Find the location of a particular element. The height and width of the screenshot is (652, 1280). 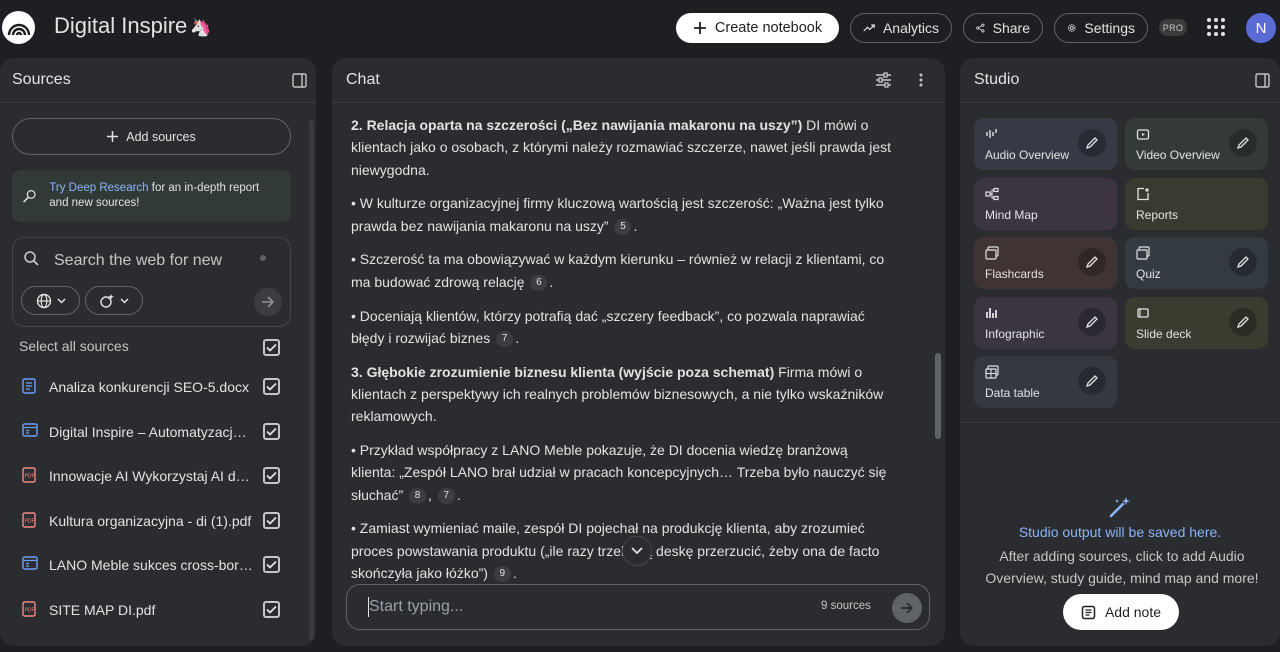

share-icon is located at coordinates (980, 28).